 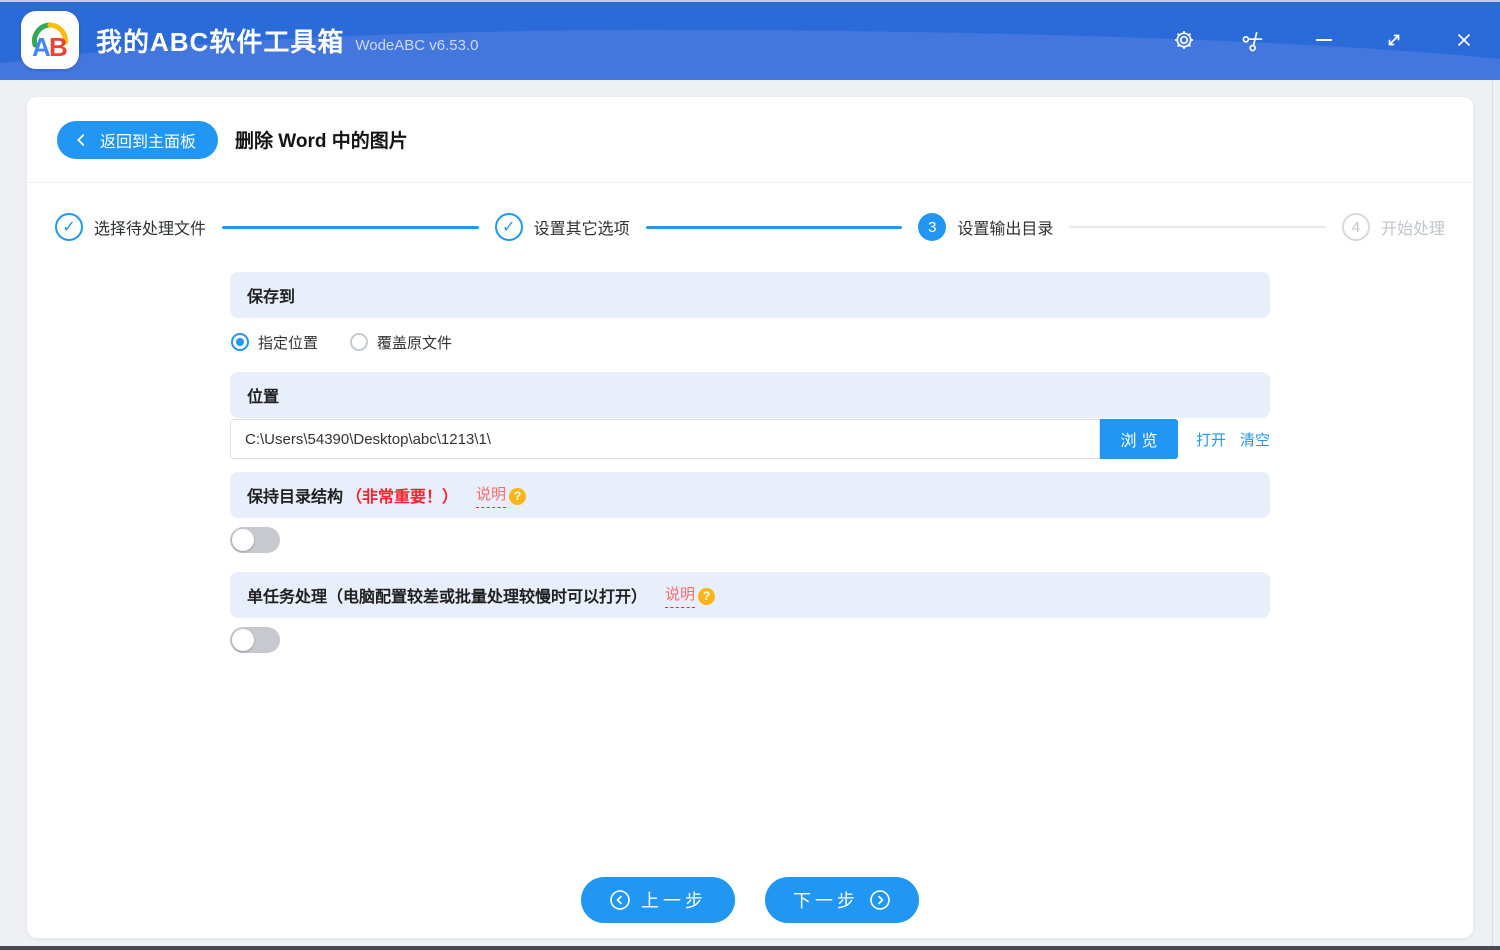 What do you see at coordinates (1211, 439) in the screenshot?
I see `open-folder-link: 打开` at bounding box center [1211, 439].